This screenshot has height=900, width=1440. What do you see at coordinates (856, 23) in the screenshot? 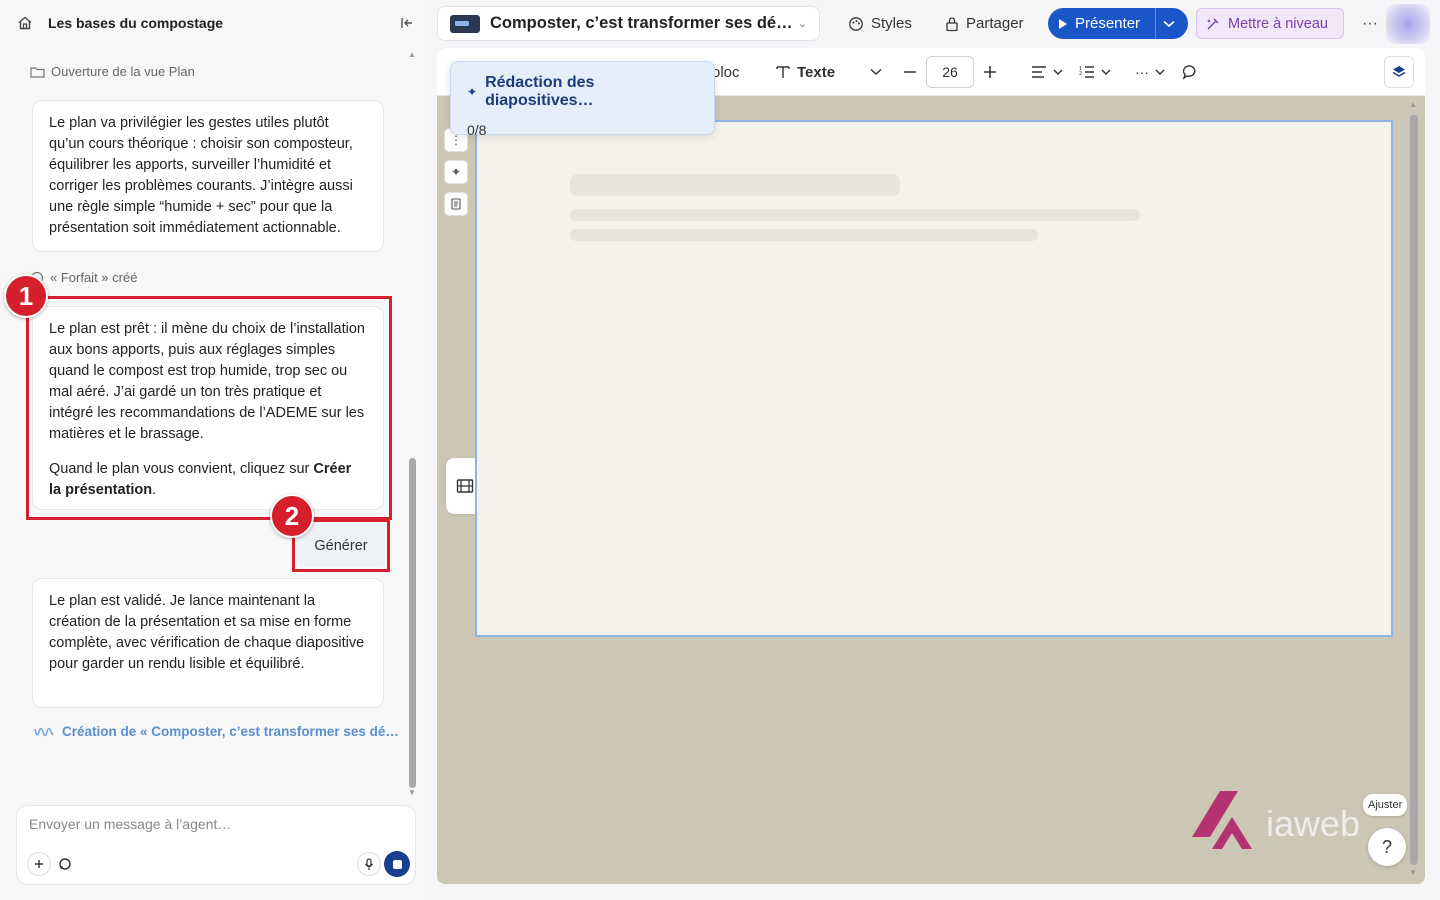
I see `palette-icon` at bounding box center [856, 23].